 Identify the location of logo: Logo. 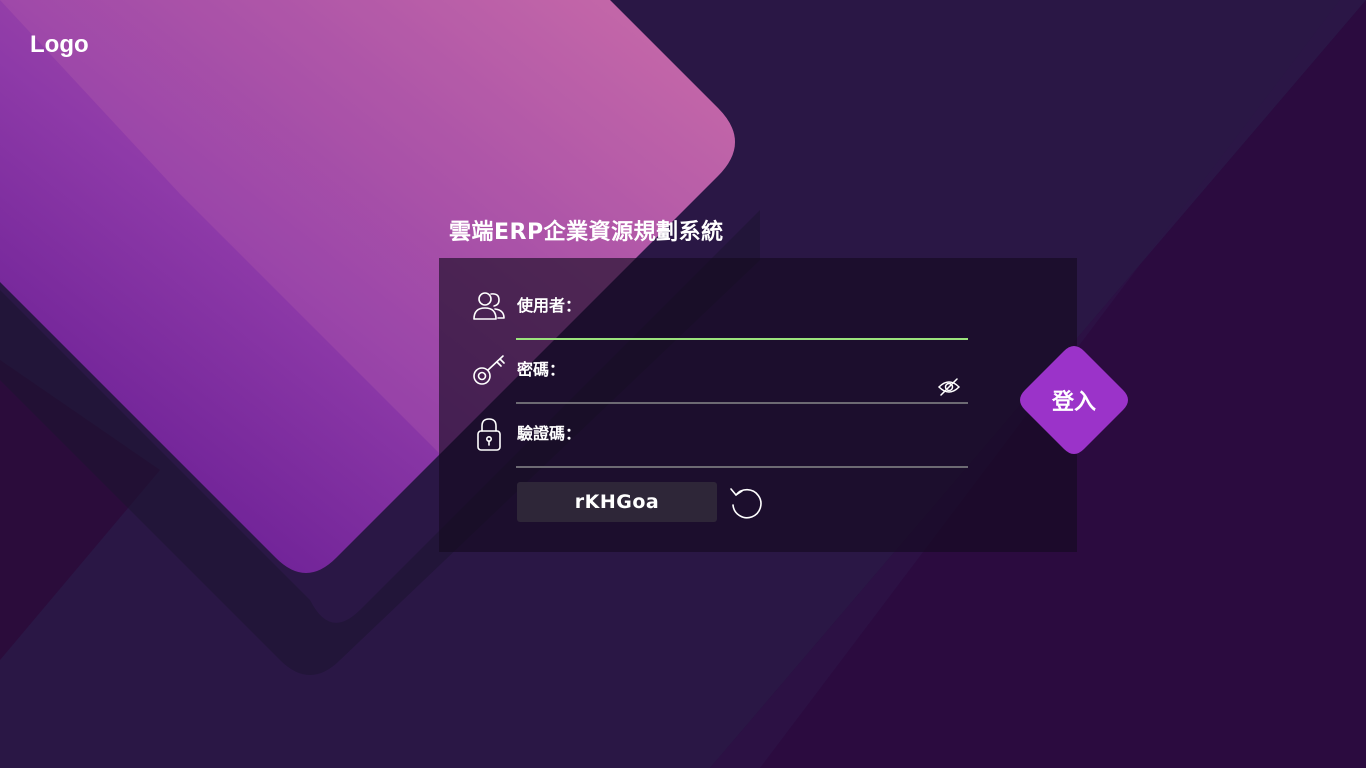
(59, 44).